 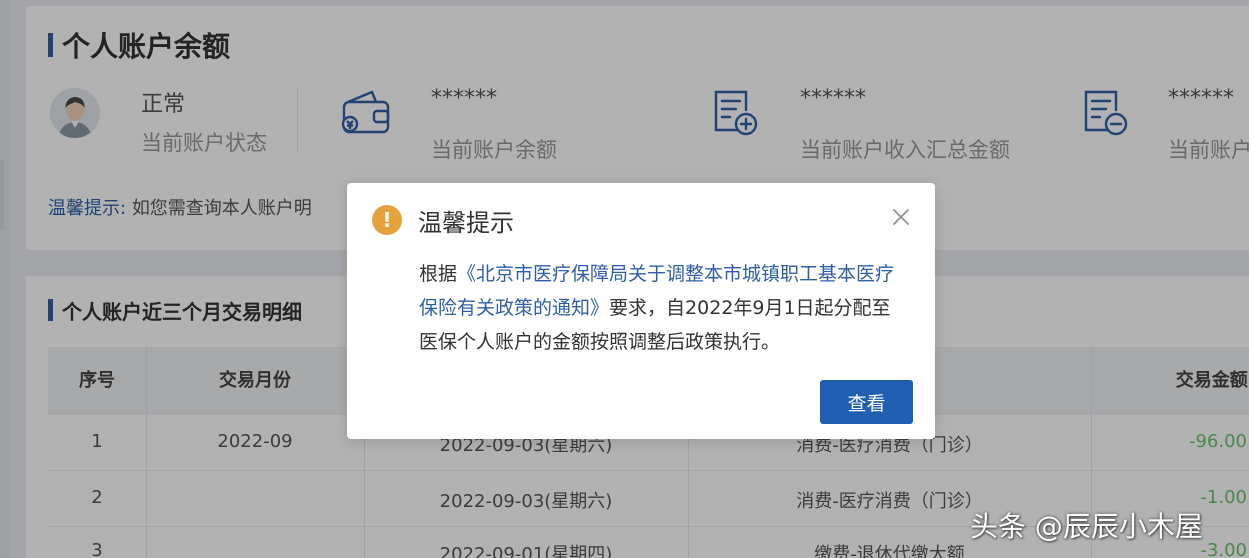 I want to click on dialog-body-prefix: 根据, so click(x=438, y=274).